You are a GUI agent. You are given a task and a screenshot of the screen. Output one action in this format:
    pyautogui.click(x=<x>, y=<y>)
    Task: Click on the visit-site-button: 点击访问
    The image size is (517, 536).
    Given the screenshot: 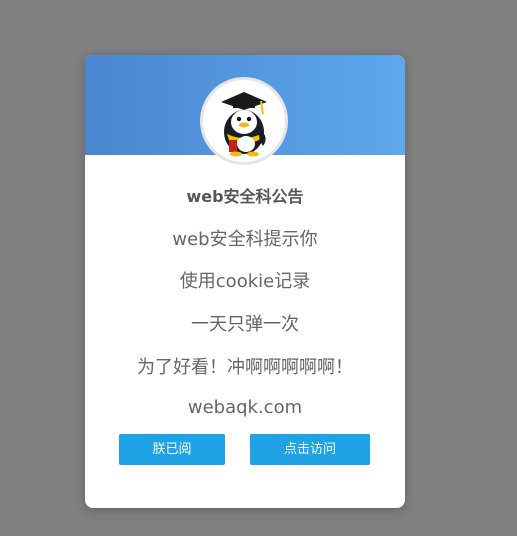 What is the action you would take?
    pyautogui.click(x=310, y=449)
    